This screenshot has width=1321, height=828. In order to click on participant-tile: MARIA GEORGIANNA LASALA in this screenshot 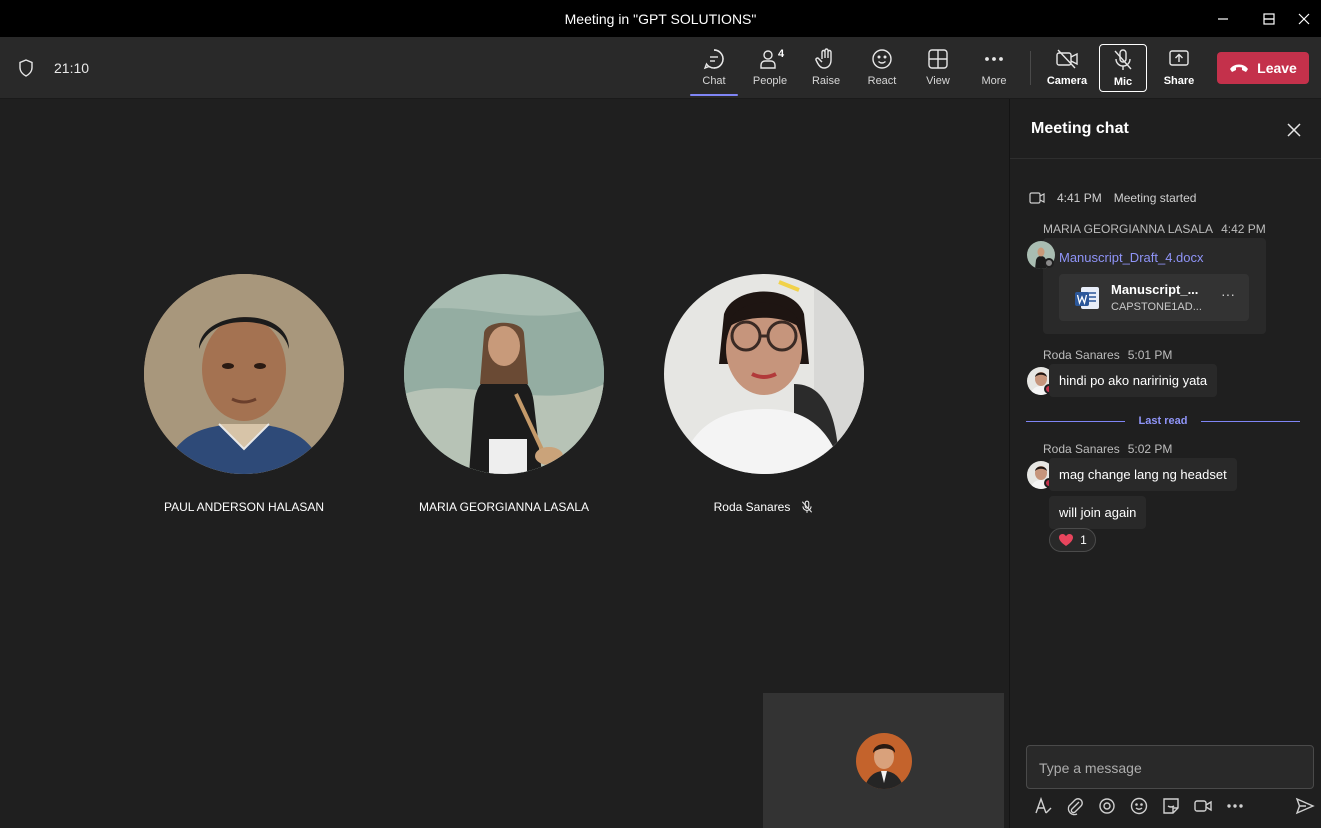, I will do `click(504, 394)`.